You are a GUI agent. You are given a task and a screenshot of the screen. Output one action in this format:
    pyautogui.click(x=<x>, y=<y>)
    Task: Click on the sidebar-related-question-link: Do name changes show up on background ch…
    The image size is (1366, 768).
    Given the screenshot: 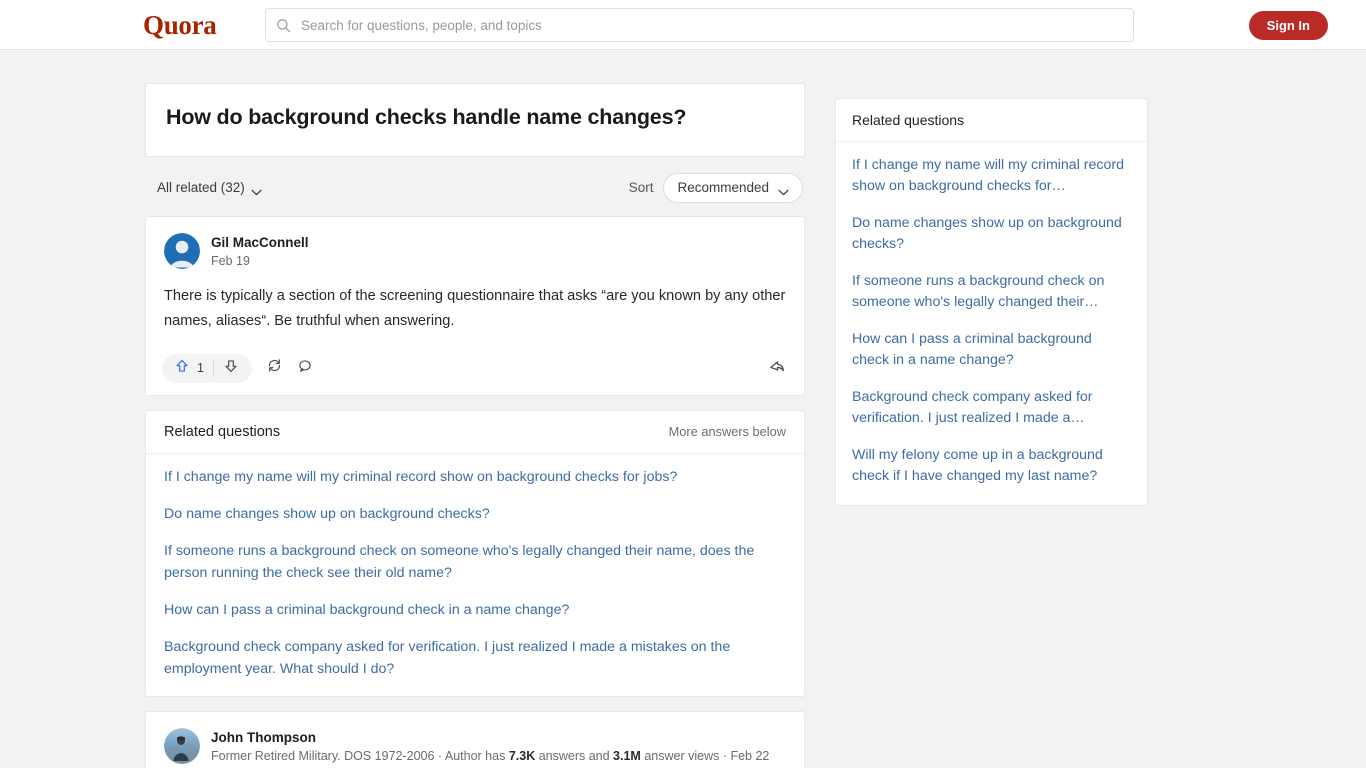 What is the action you would take?
    pyautogui.click(x=991, y=234)
    